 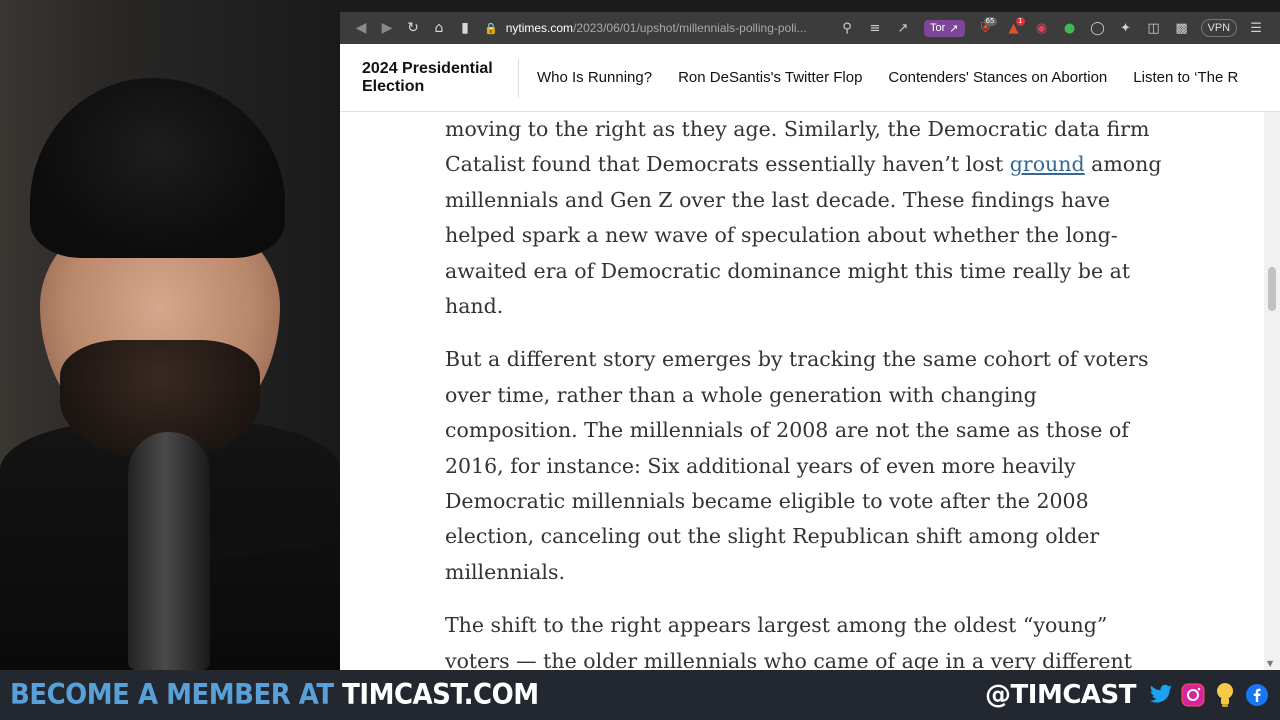 I want to click on brave-shield-icon: ⛨ 65, so click(x=986, y=28).